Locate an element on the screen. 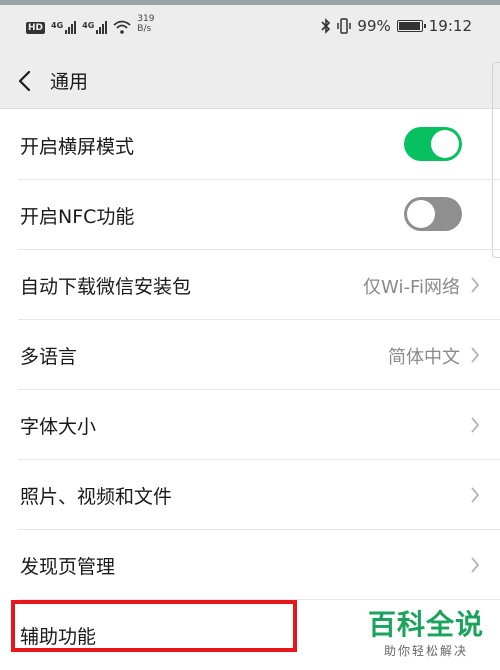  setting-value: 仅Wi-Fi网络 is located at coordinates (411, 287).